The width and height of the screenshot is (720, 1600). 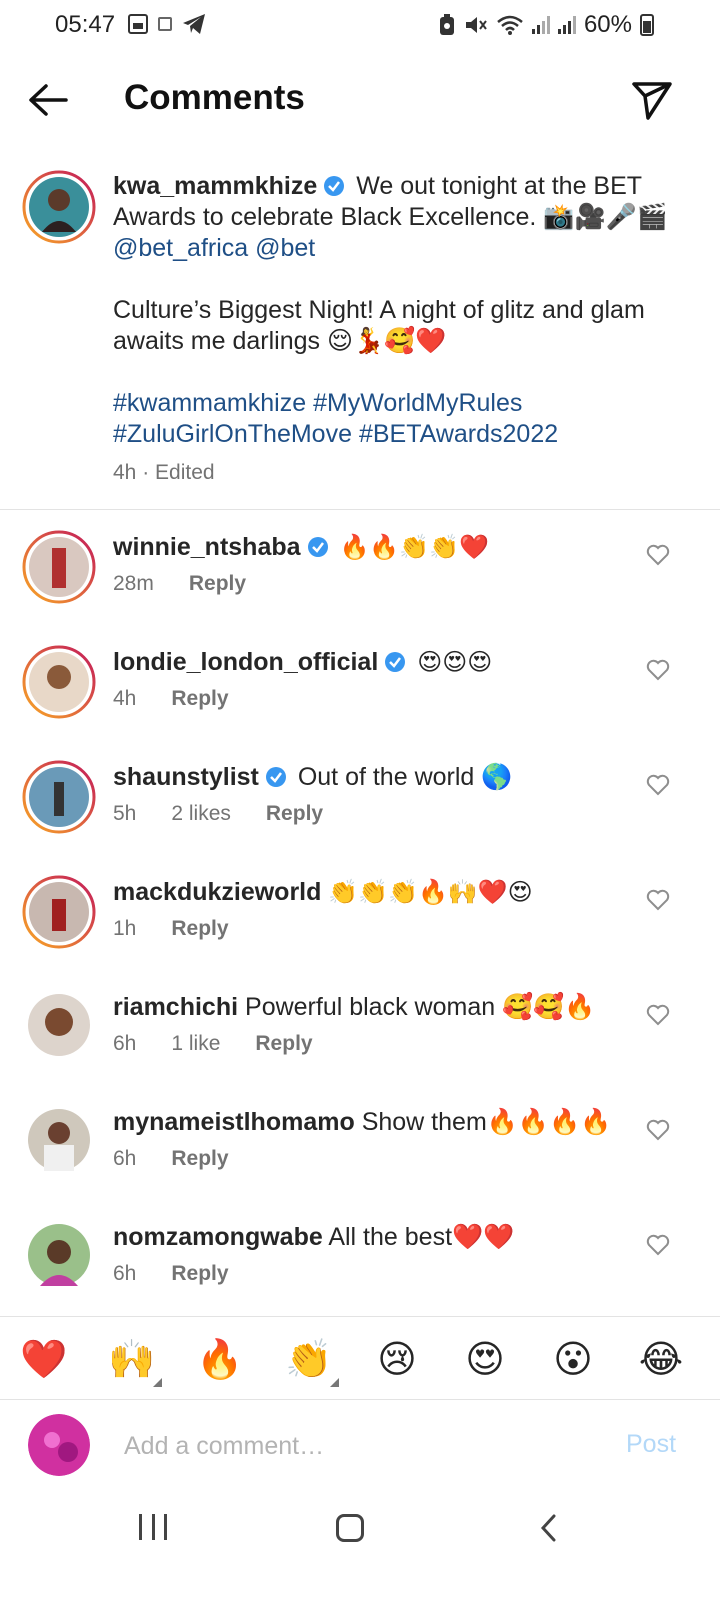 What do you see at coordinates (651, 99) in the screenshot?
I see `share-button` at bounding box center [651, 99].